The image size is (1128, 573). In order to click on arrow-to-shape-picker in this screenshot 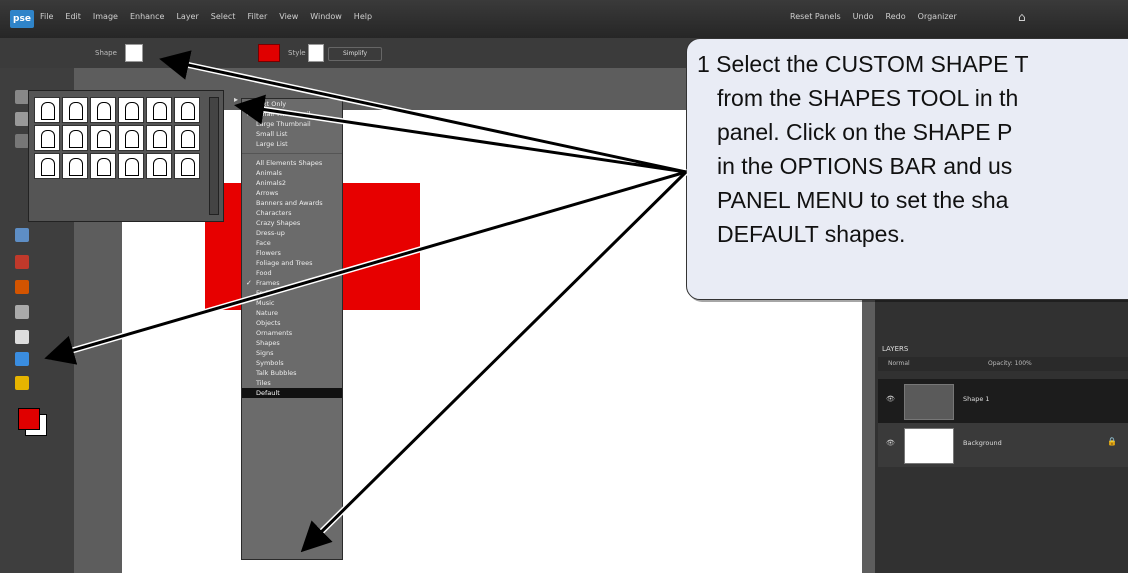, I will do `click(423, 112)`.